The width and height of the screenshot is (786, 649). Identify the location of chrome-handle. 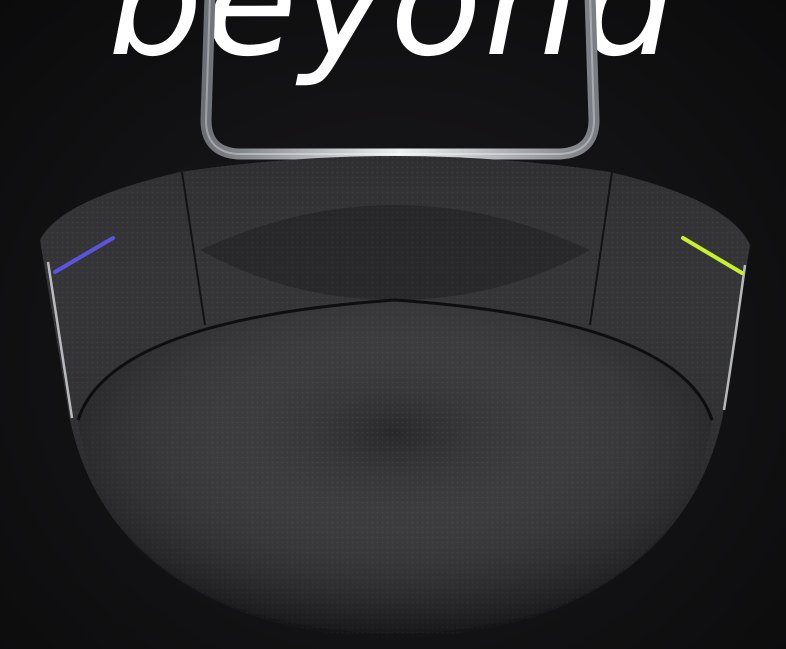
(400, 80).